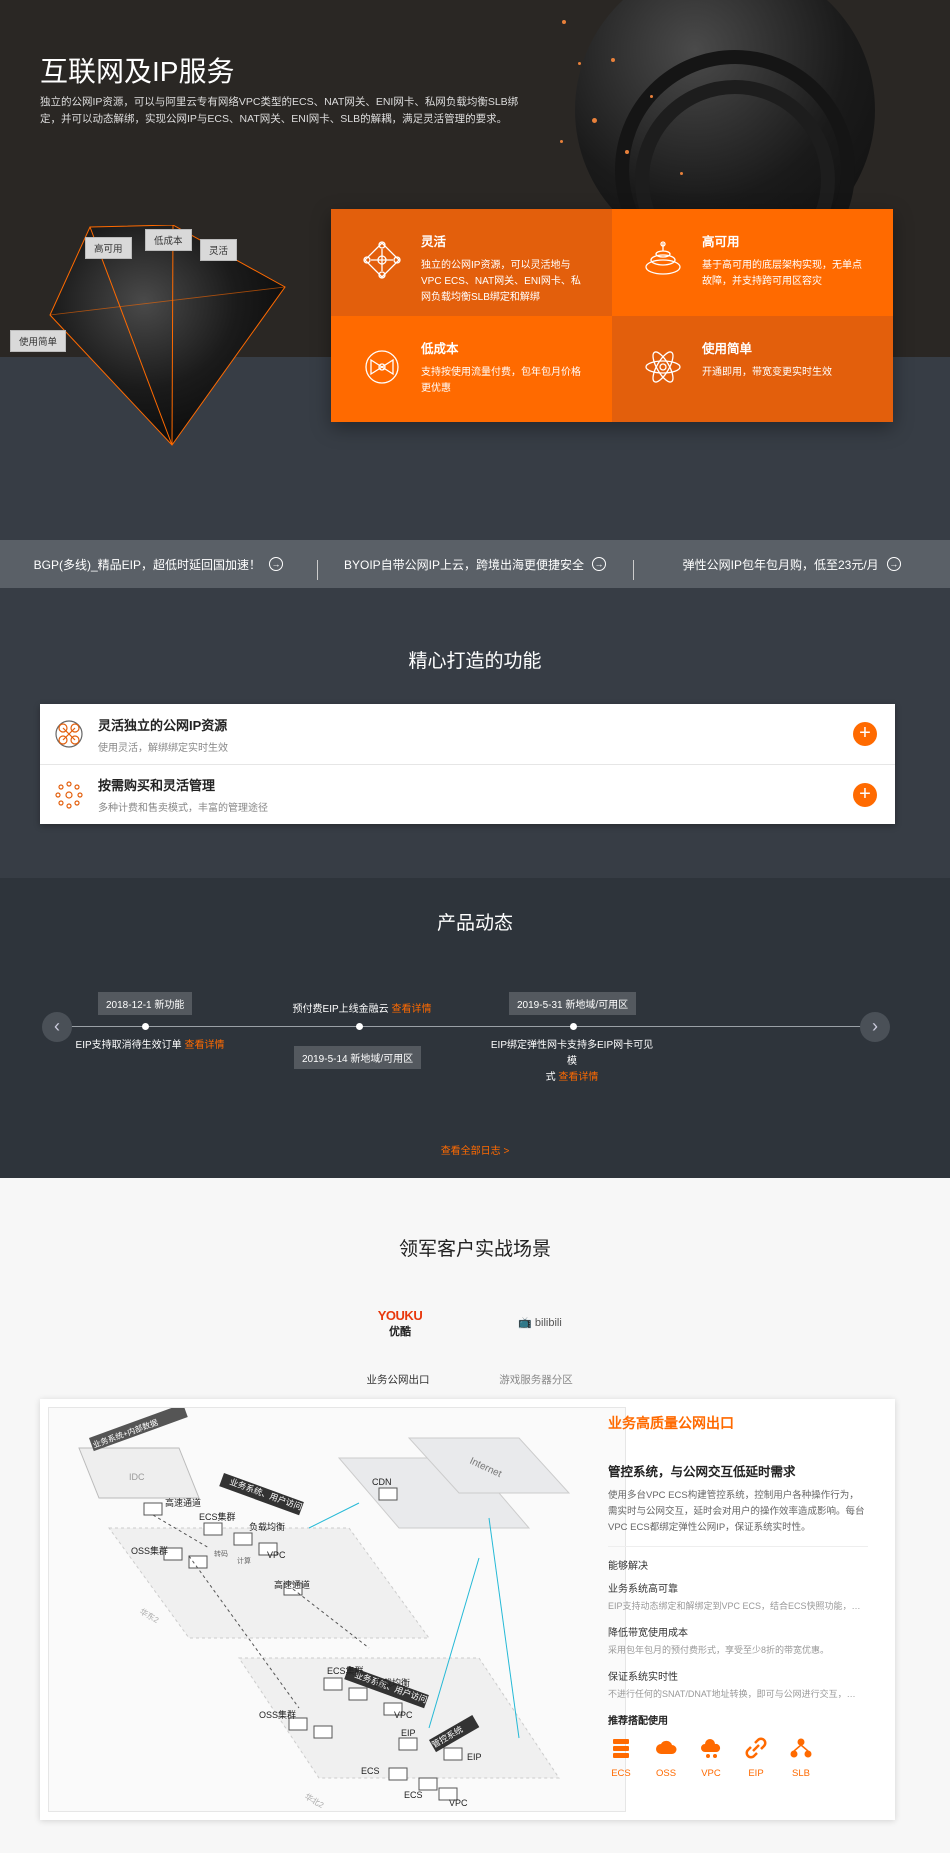  What do you see at coordinates (756, 1773) in the screenshot?
I see `product-label: EIP` at bounding box center [756, 1773].